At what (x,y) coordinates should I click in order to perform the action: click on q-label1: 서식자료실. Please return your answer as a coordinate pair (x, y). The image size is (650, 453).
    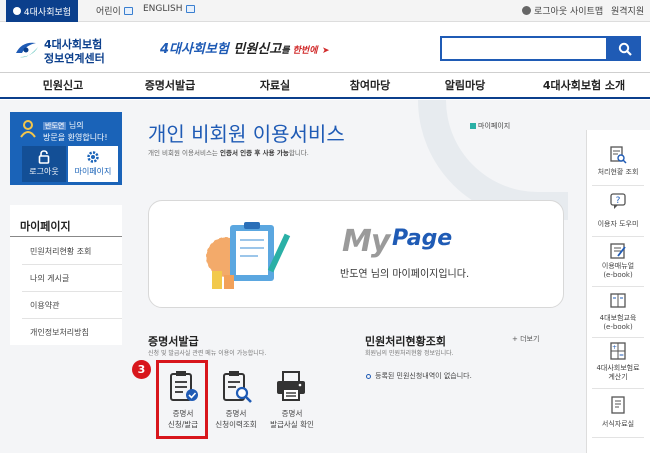
    Looking at the image, I should click on (618, 424).